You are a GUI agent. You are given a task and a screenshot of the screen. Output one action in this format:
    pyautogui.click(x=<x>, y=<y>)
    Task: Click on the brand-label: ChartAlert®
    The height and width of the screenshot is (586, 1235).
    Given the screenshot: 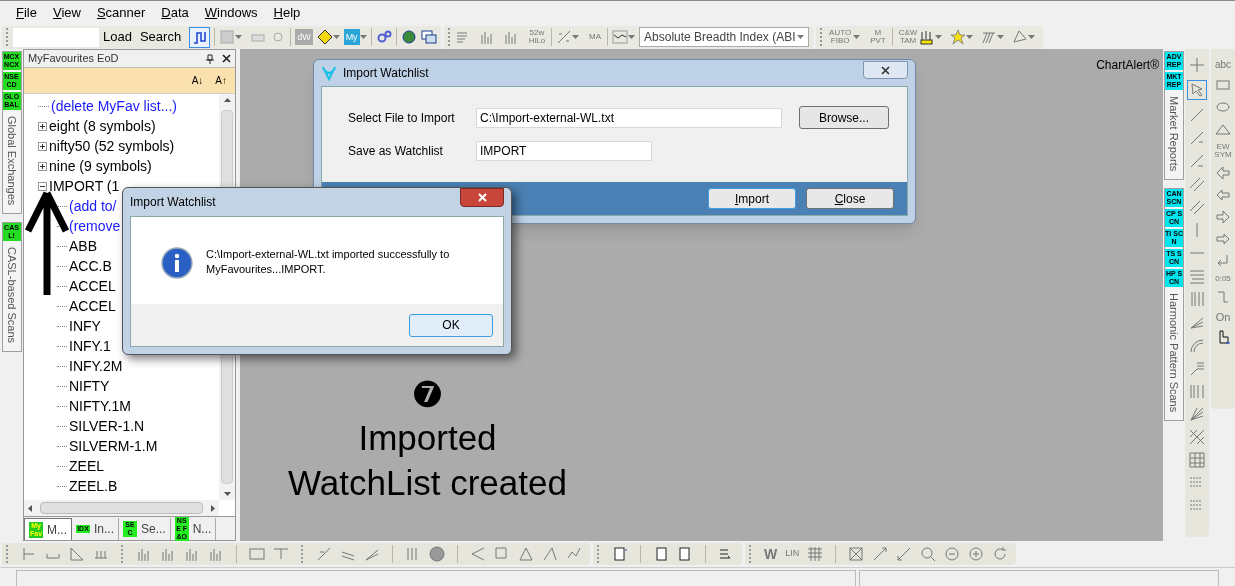 What is the action you would take?
    pyautogui.click(x=1127, y=65)
    